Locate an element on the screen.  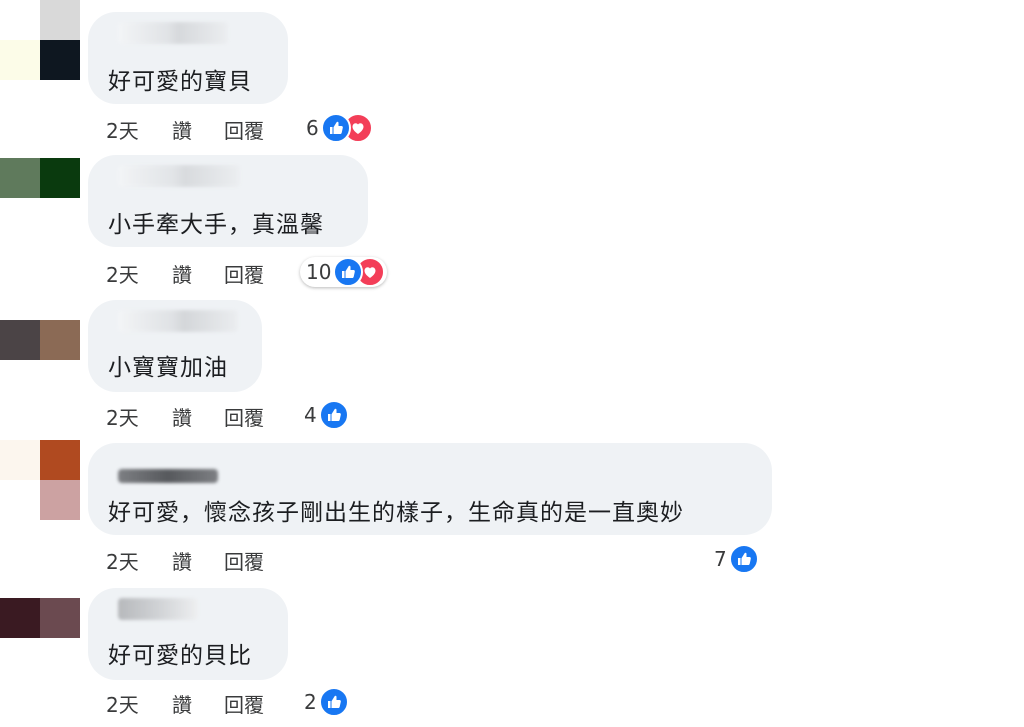
reaction-summary: 7 is located at coordinates (735, 559).